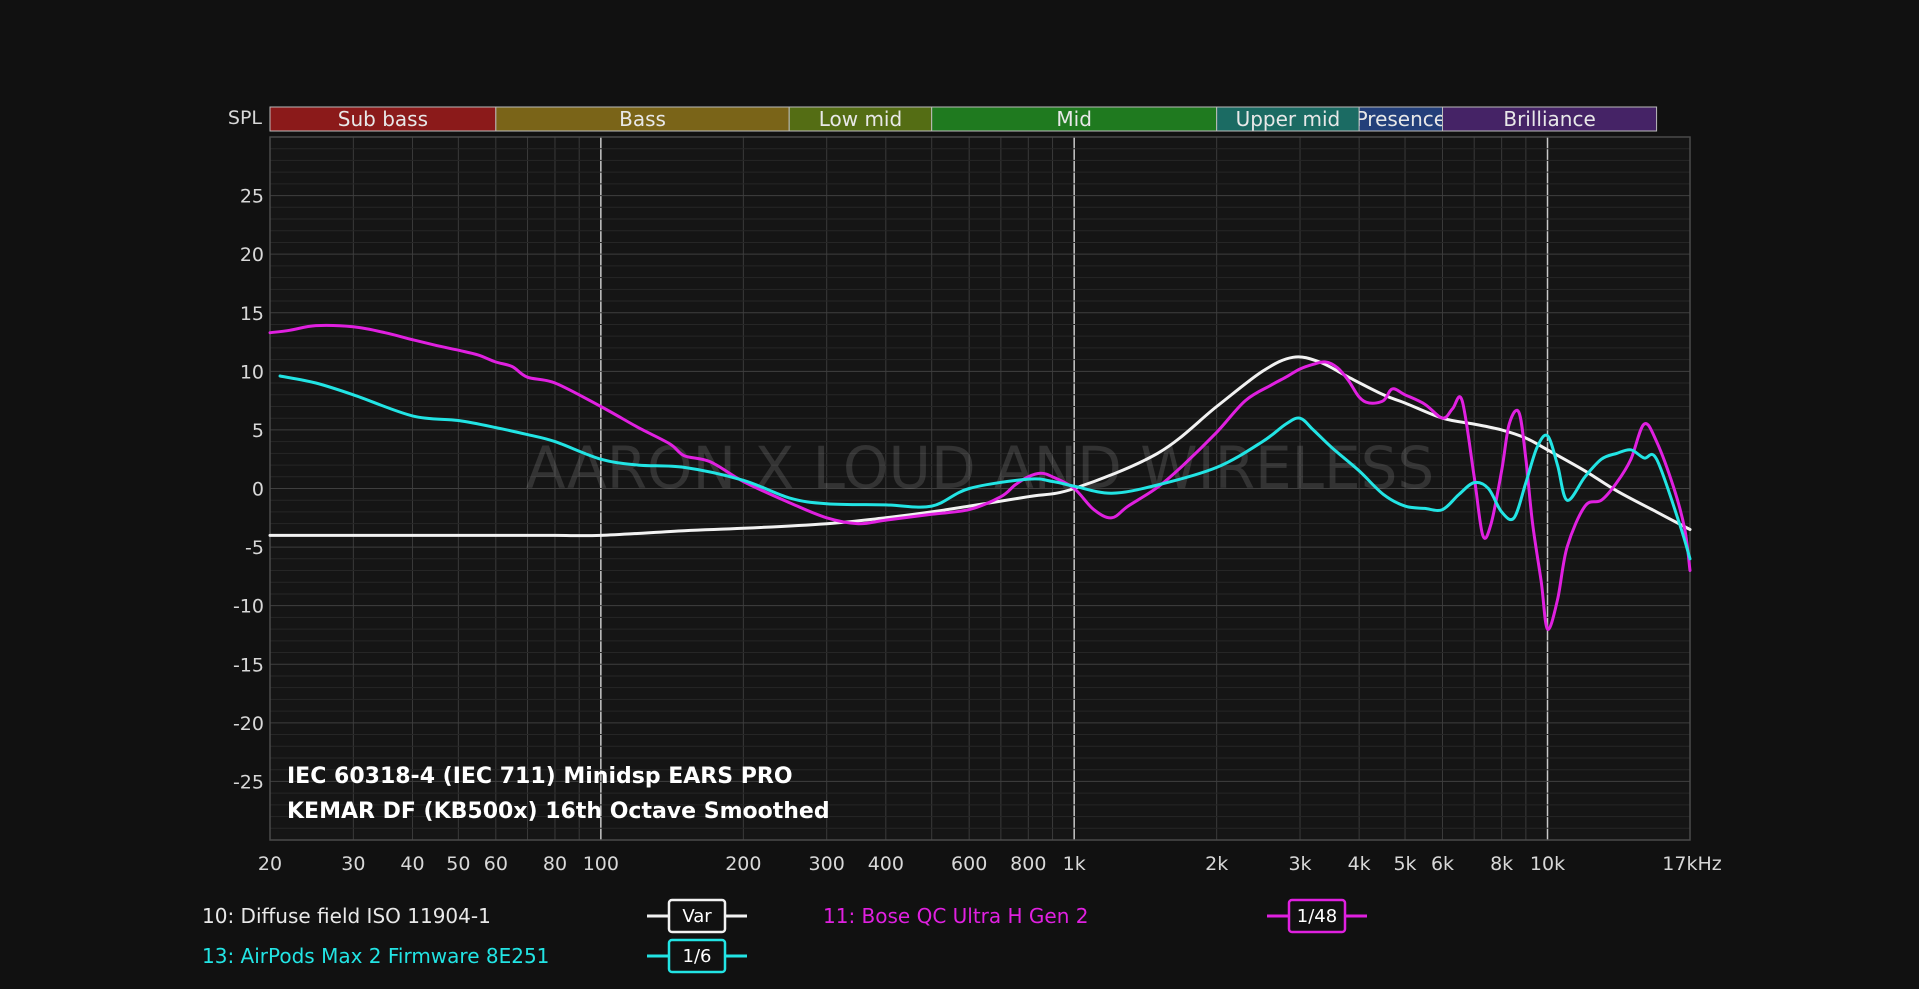  I want to click on x-tick-label: 100, so click(601, 864).